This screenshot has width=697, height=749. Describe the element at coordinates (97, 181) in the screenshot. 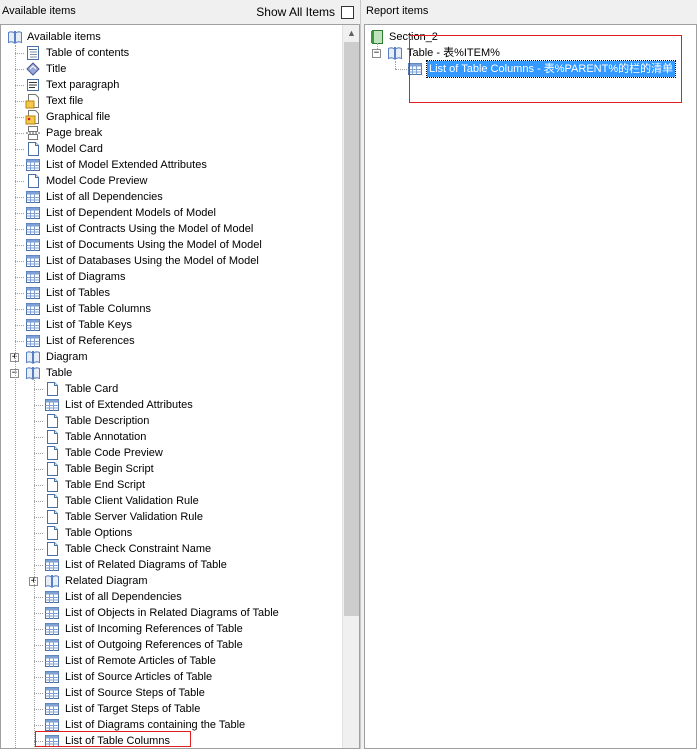

I see `tree-item-model-code-preview-label: Model Code Preview` at that location.